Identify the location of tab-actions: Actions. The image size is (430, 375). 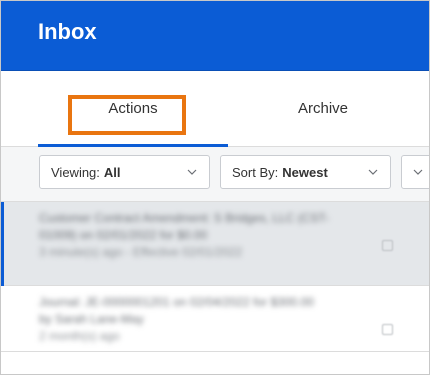
(133, 108).